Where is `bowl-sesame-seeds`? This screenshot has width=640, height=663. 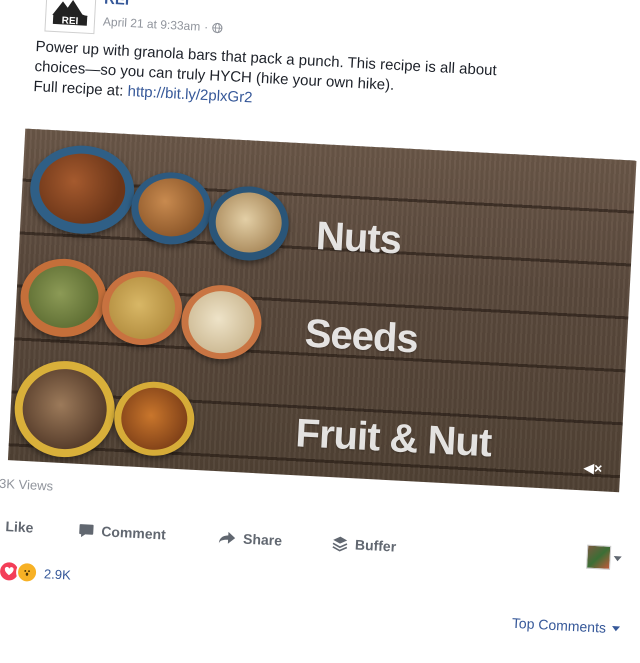 bowl-sesame-seeds is located at coordinates (222, 322).